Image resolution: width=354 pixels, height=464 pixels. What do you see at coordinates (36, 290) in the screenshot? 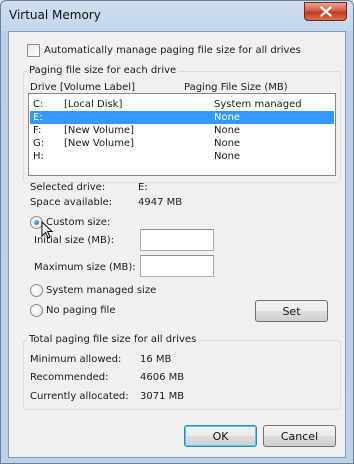
I see `system-managed-radio` at bounding box center [36, 290].